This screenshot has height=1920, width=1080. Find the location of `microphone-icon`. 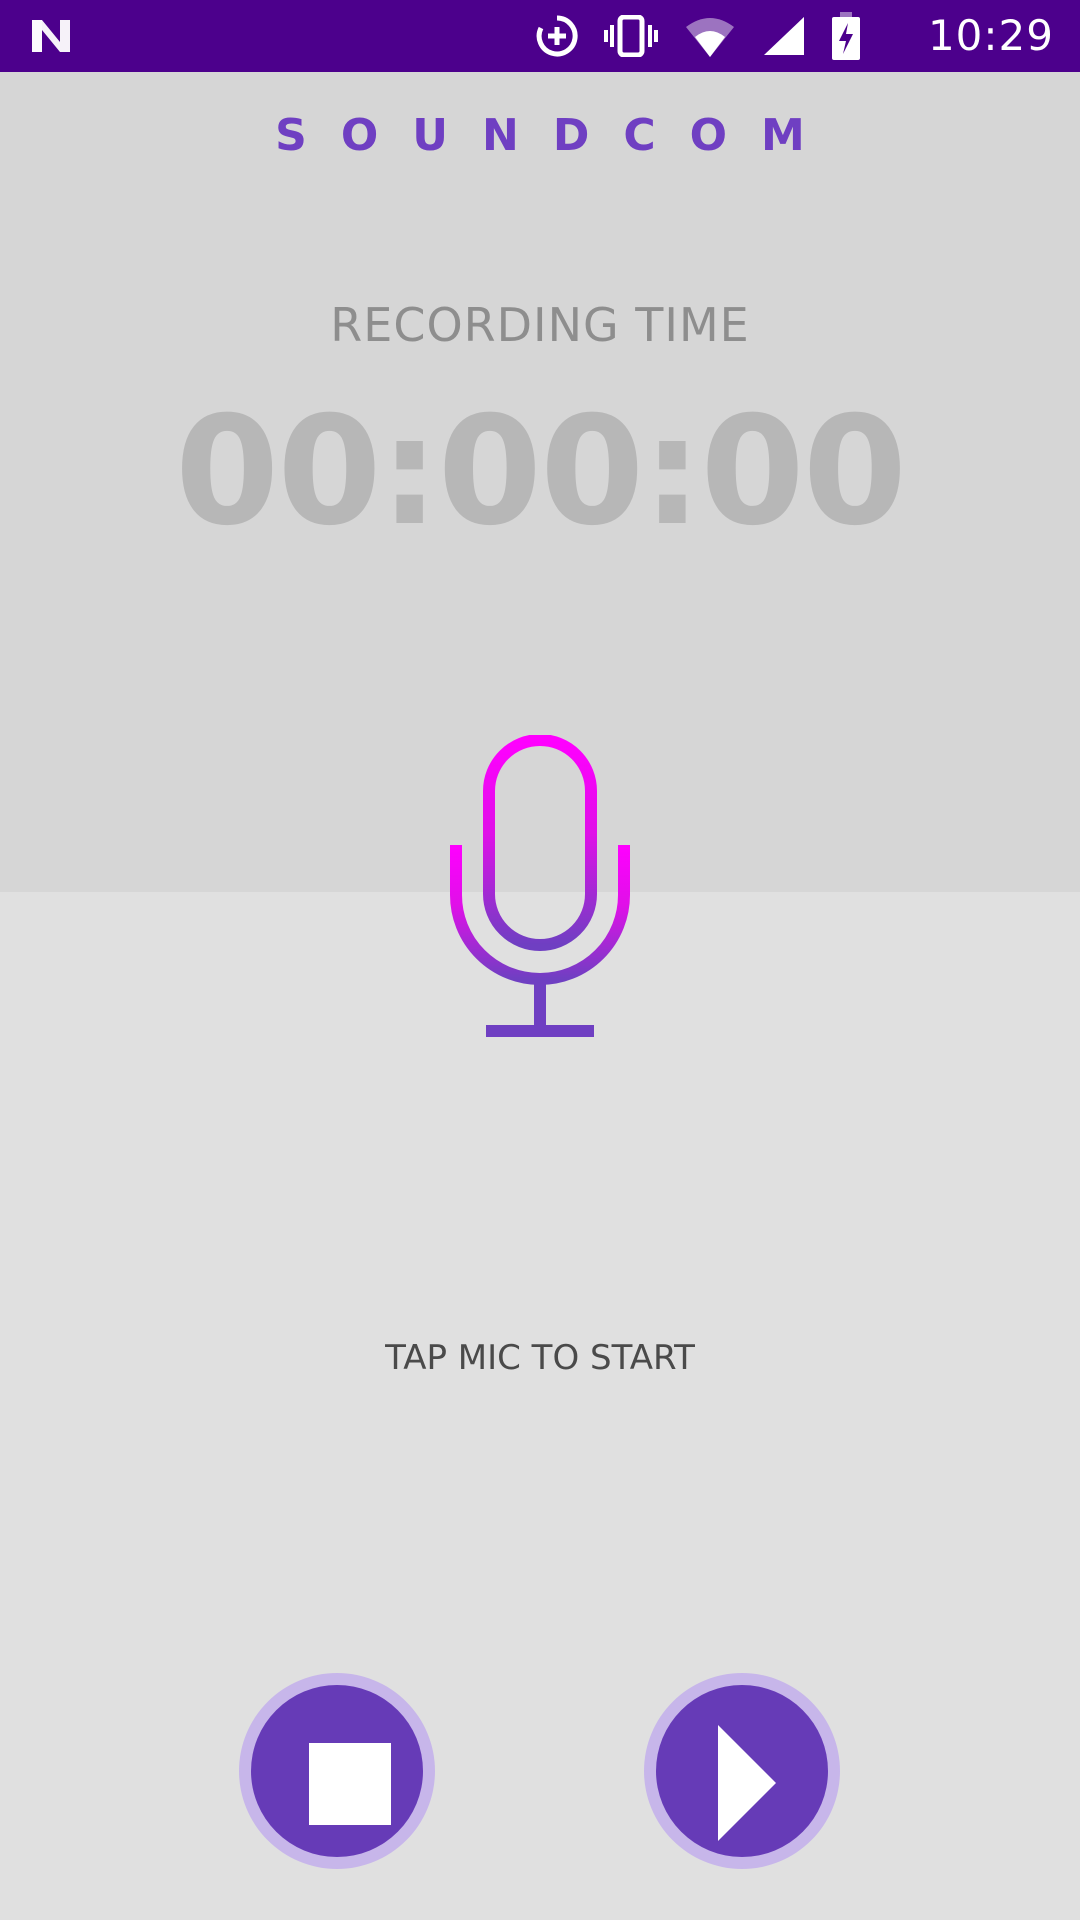

microphone-icon is located at coordinates (540, 887).